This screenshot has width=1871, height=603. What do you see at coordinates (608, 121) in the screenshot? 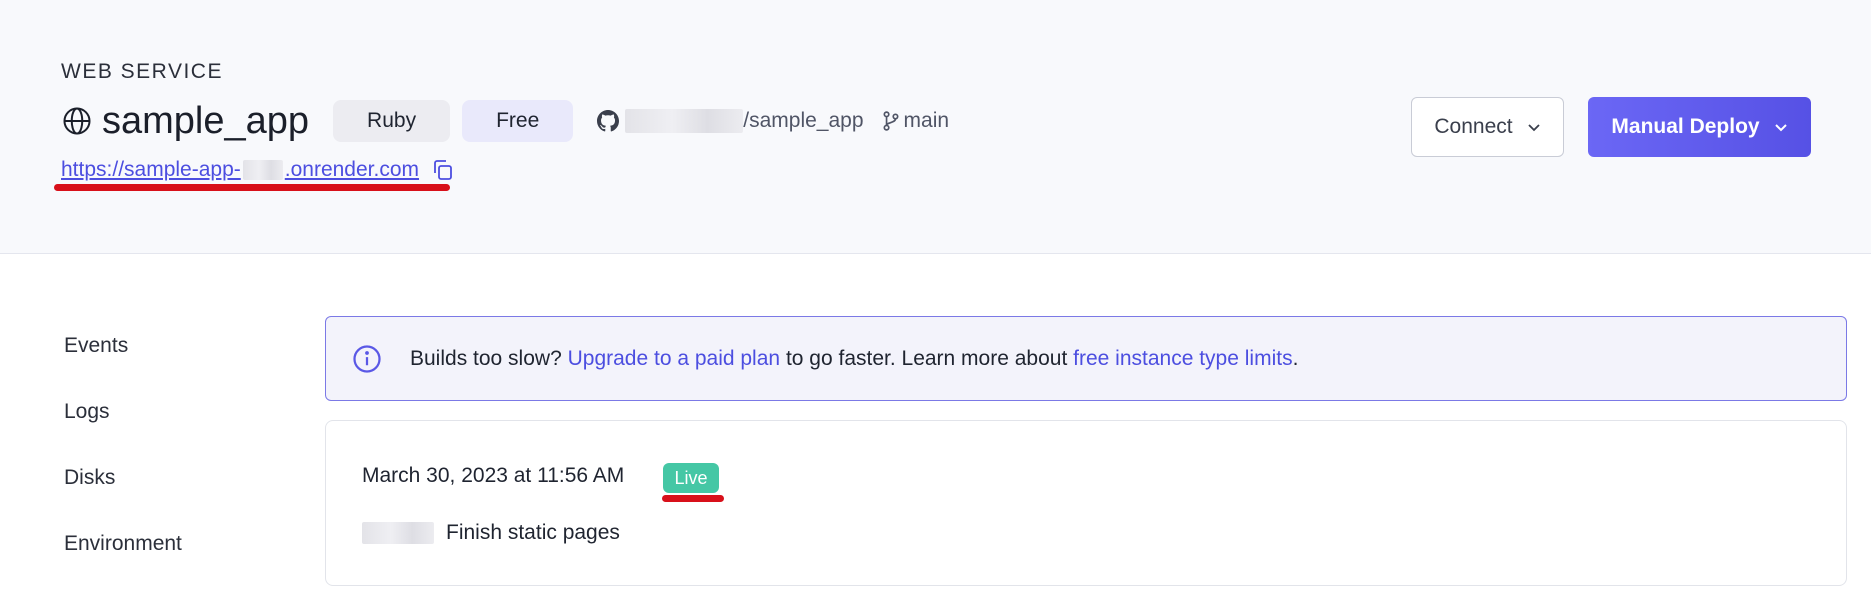
I see `github-icon` at bounding box center [608, 121].